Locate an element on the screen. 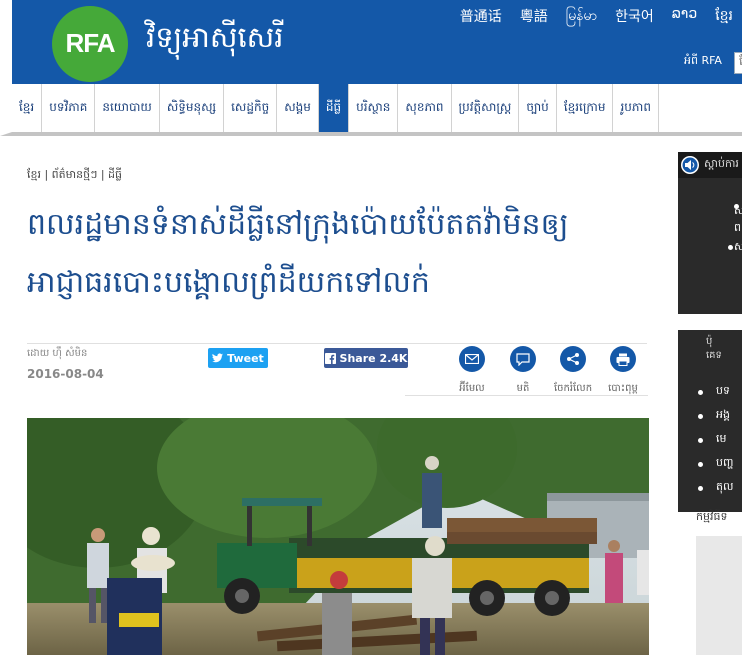 Image resolution: width=742 pixels, height=655 pixels. nav-item: ច្បាប់ is located at coordinates (538, 108).